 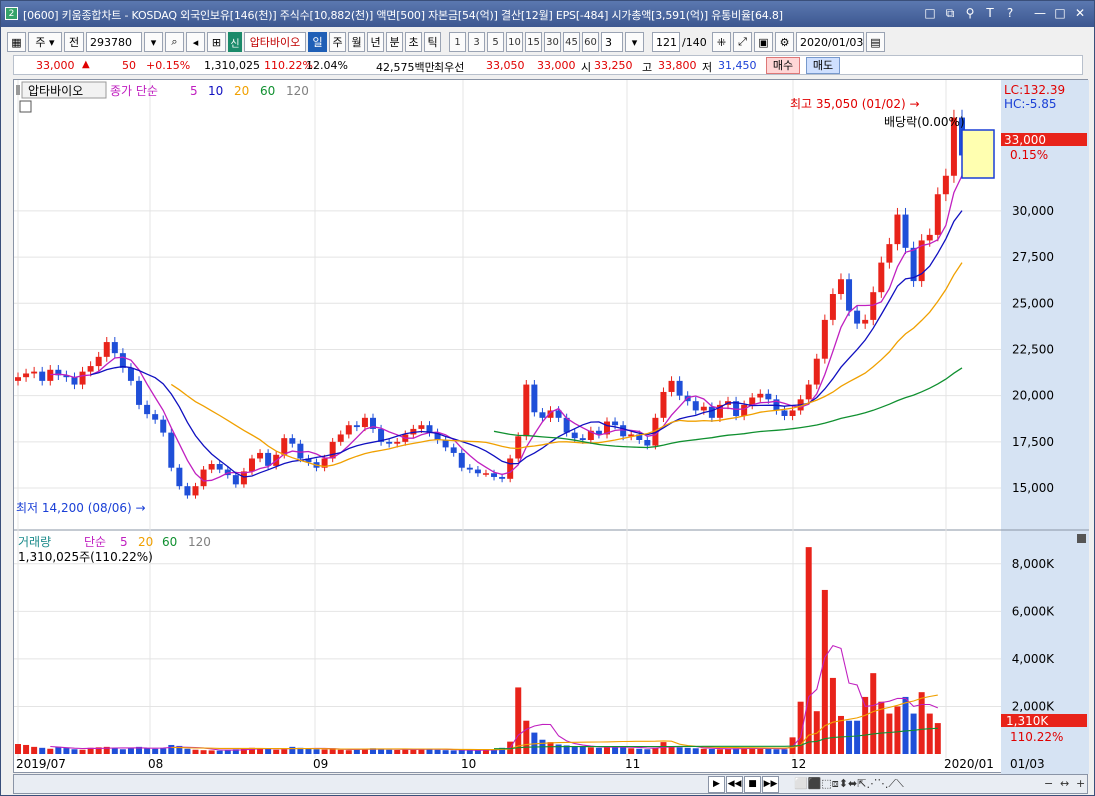 What do you see at coordinates (721, 42) in the screenshot?
I see `crosshair-icon: ⁜` at bounding box center [721, 42].